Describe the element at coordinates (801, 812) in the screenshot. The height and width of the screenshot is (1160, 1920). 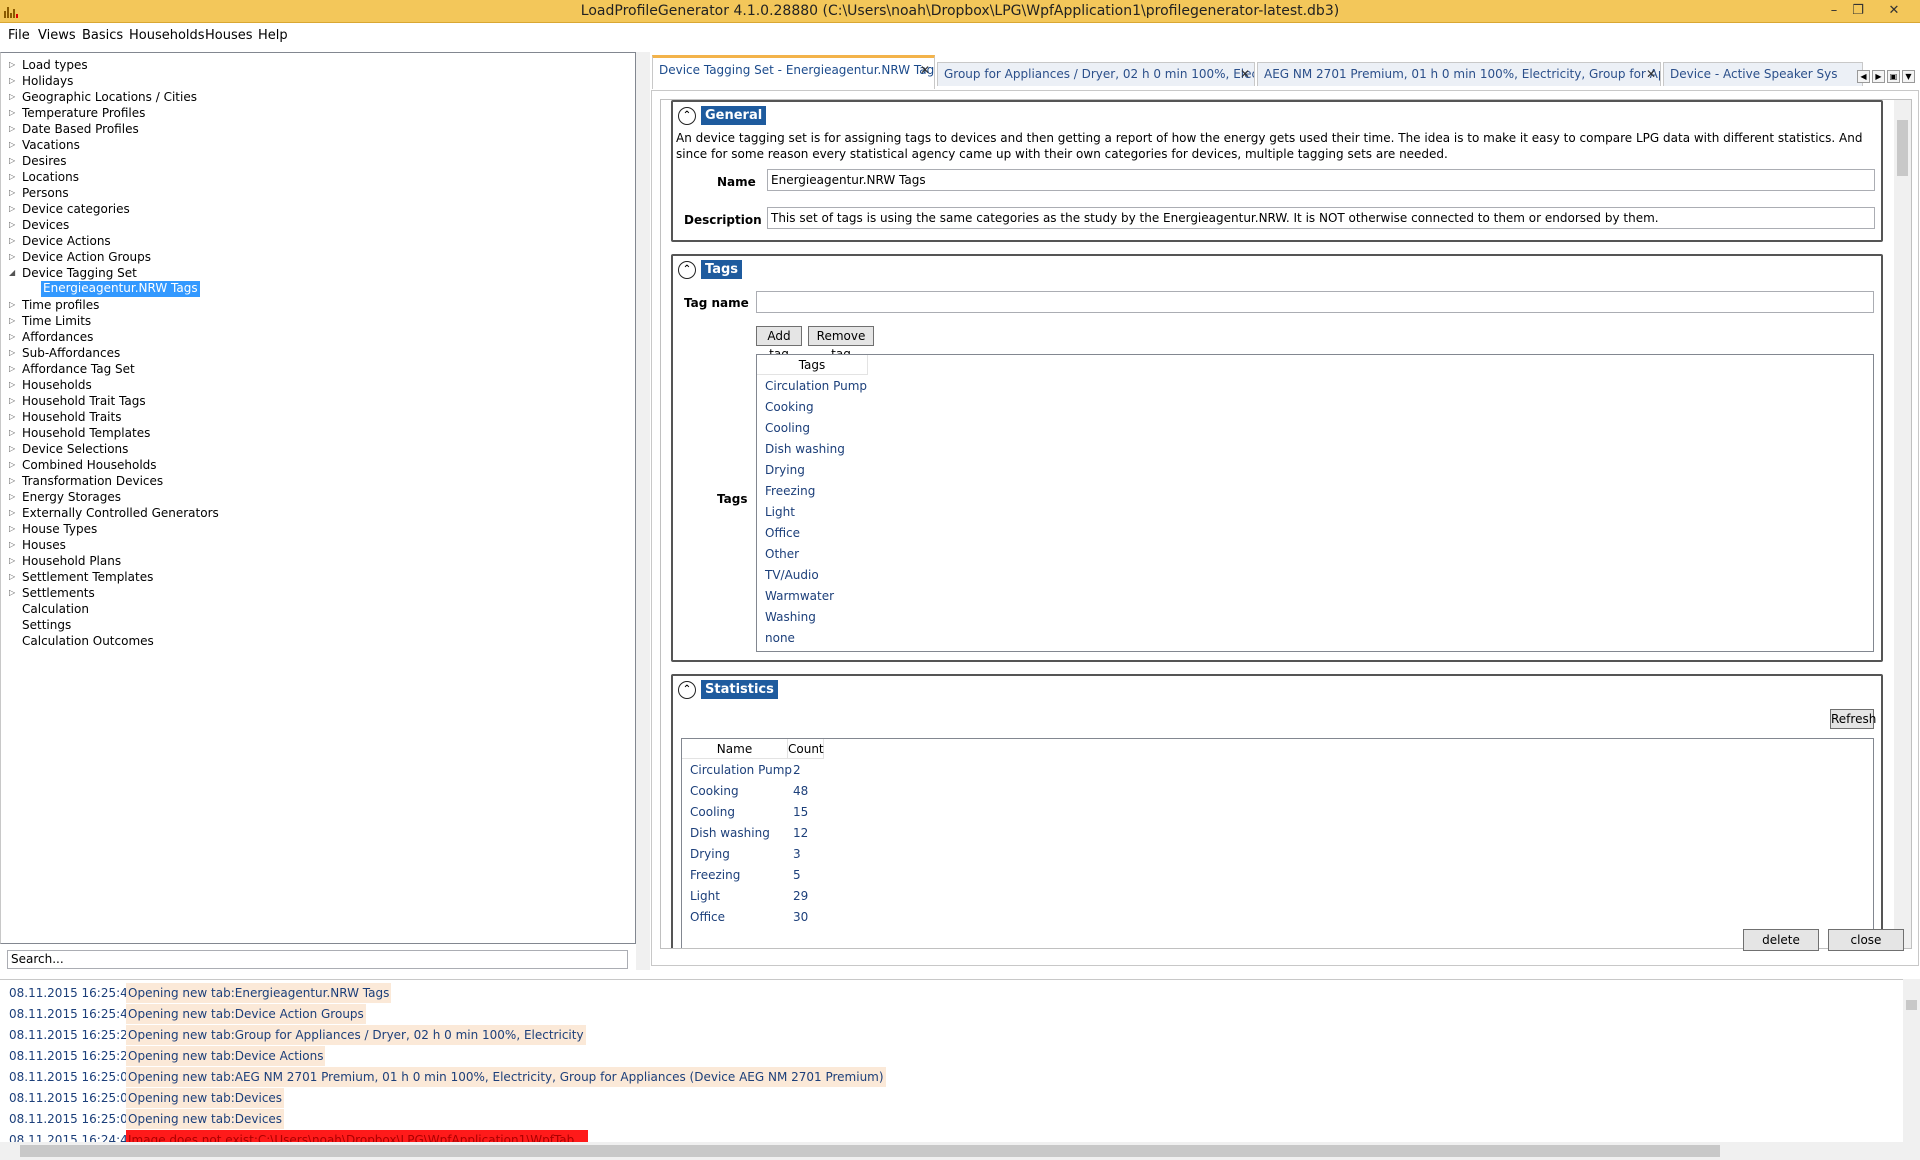
I see `row-count: 15` at that location.